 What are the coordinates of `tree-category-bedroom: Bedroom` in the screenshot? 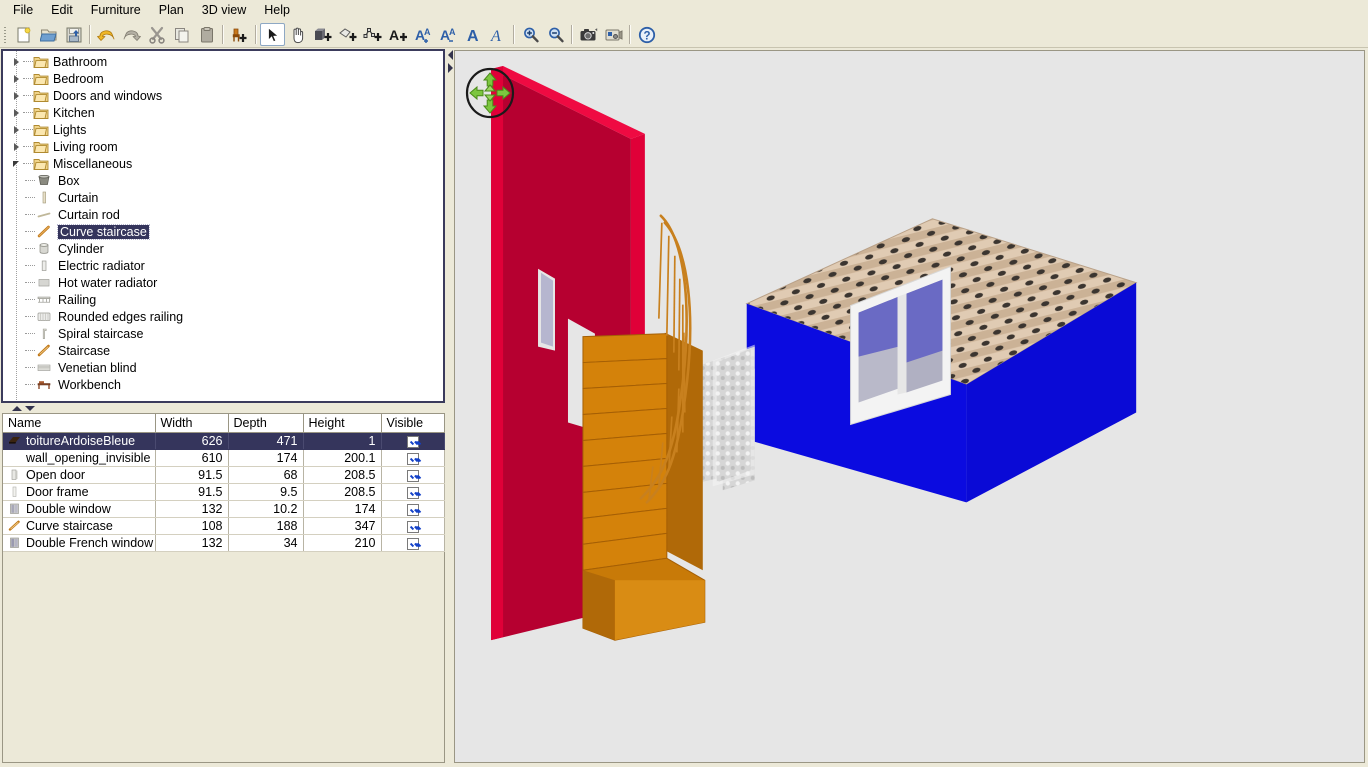 It's located at (223, 78).